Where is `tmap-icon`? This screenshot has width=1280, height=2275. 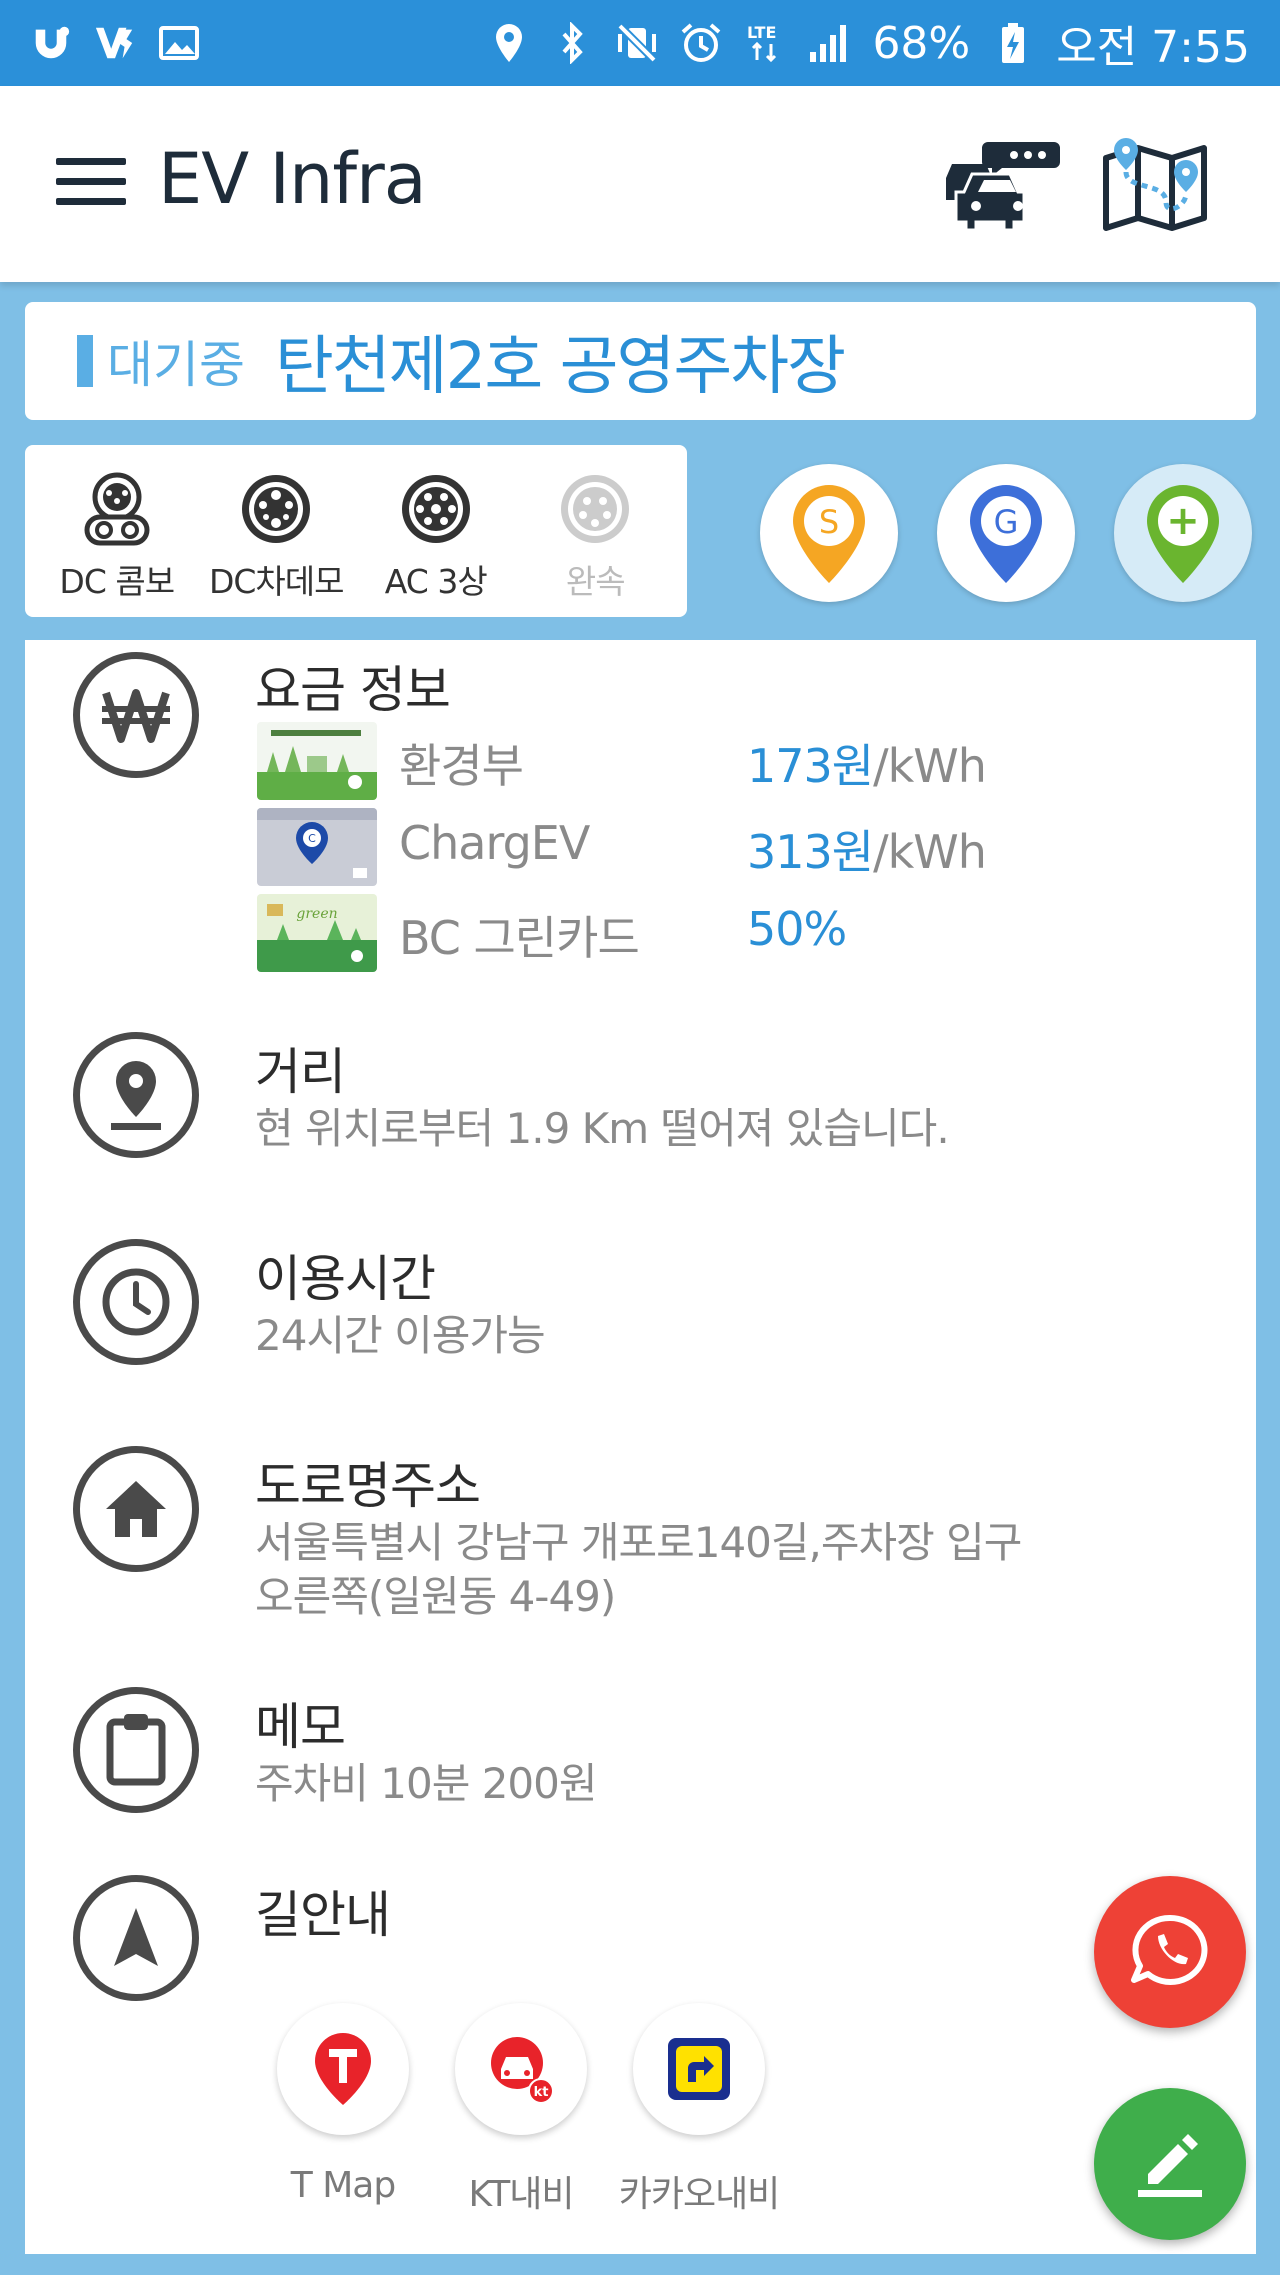 tmap-icon is located at coordinates (343, 2069).